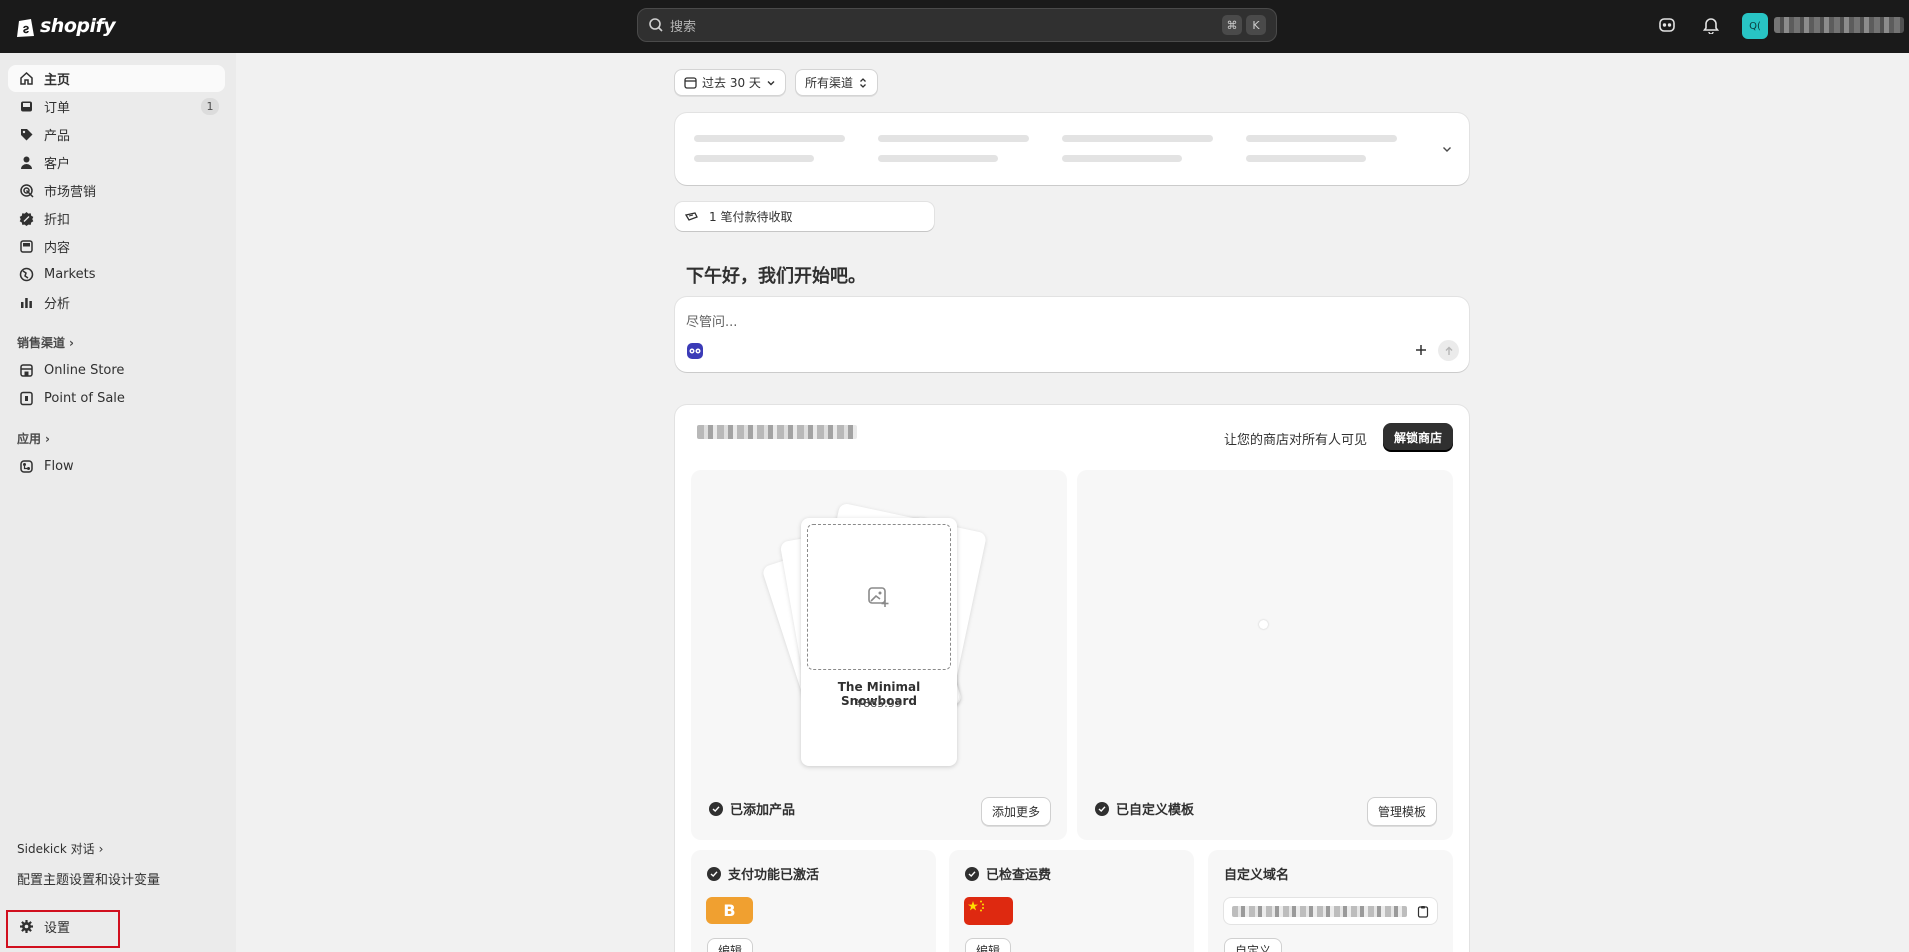 The image size is (1909, 952). I want to click on sidebar-item-discounts: 折扣, so click(116, 218).